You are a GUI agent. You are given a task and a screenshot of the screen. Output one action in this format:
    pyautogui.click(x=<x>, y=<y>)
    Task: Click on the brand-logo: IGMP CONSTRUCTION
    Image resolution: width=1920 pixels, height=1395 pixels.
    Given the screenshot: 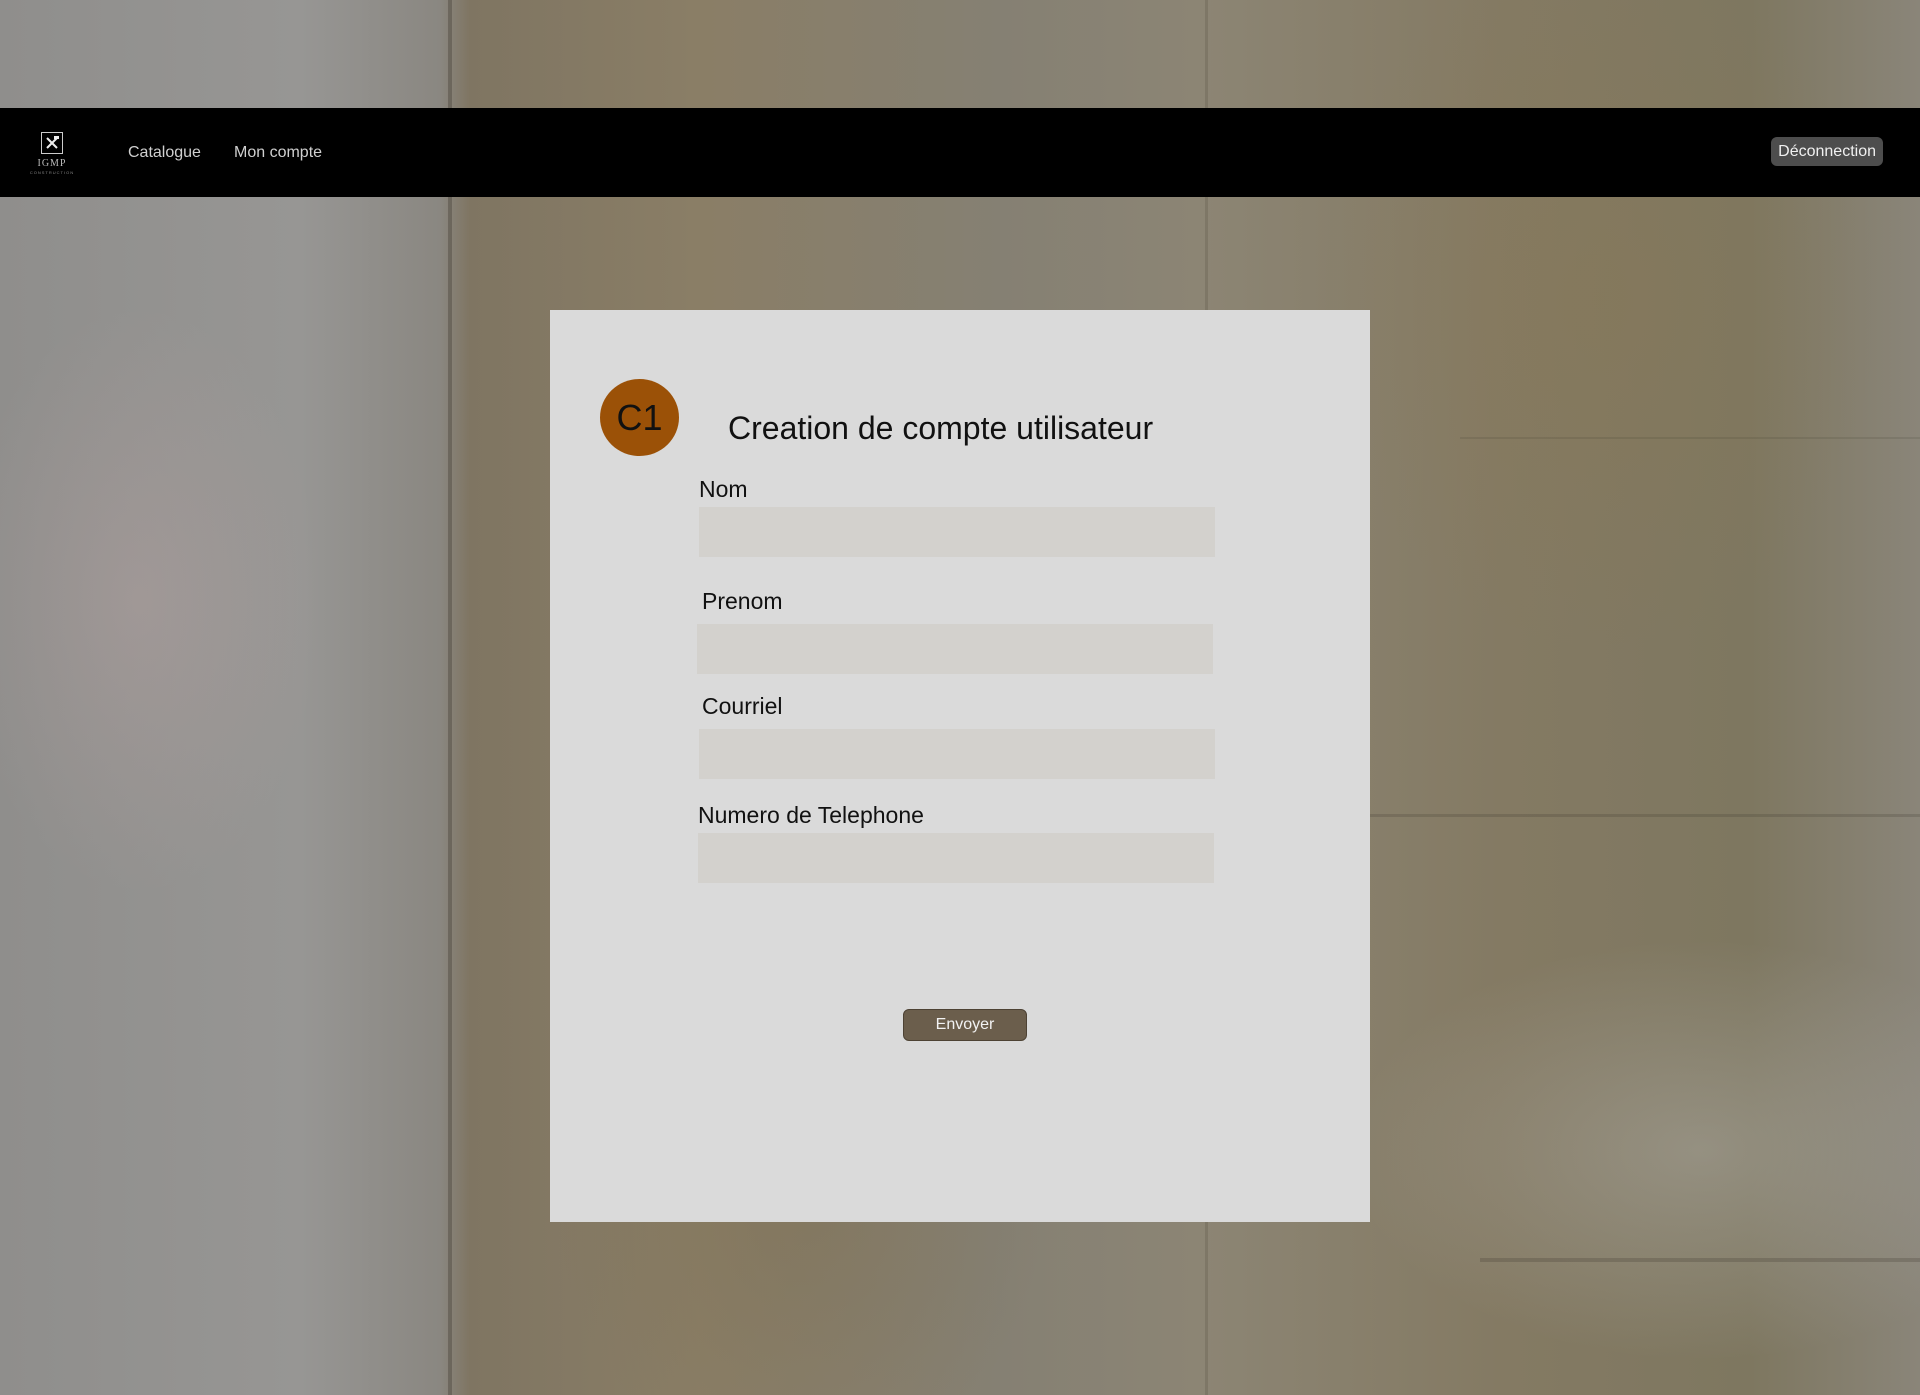 What is the action you would take?
    pyautogui.click(x=52, y=157)
    